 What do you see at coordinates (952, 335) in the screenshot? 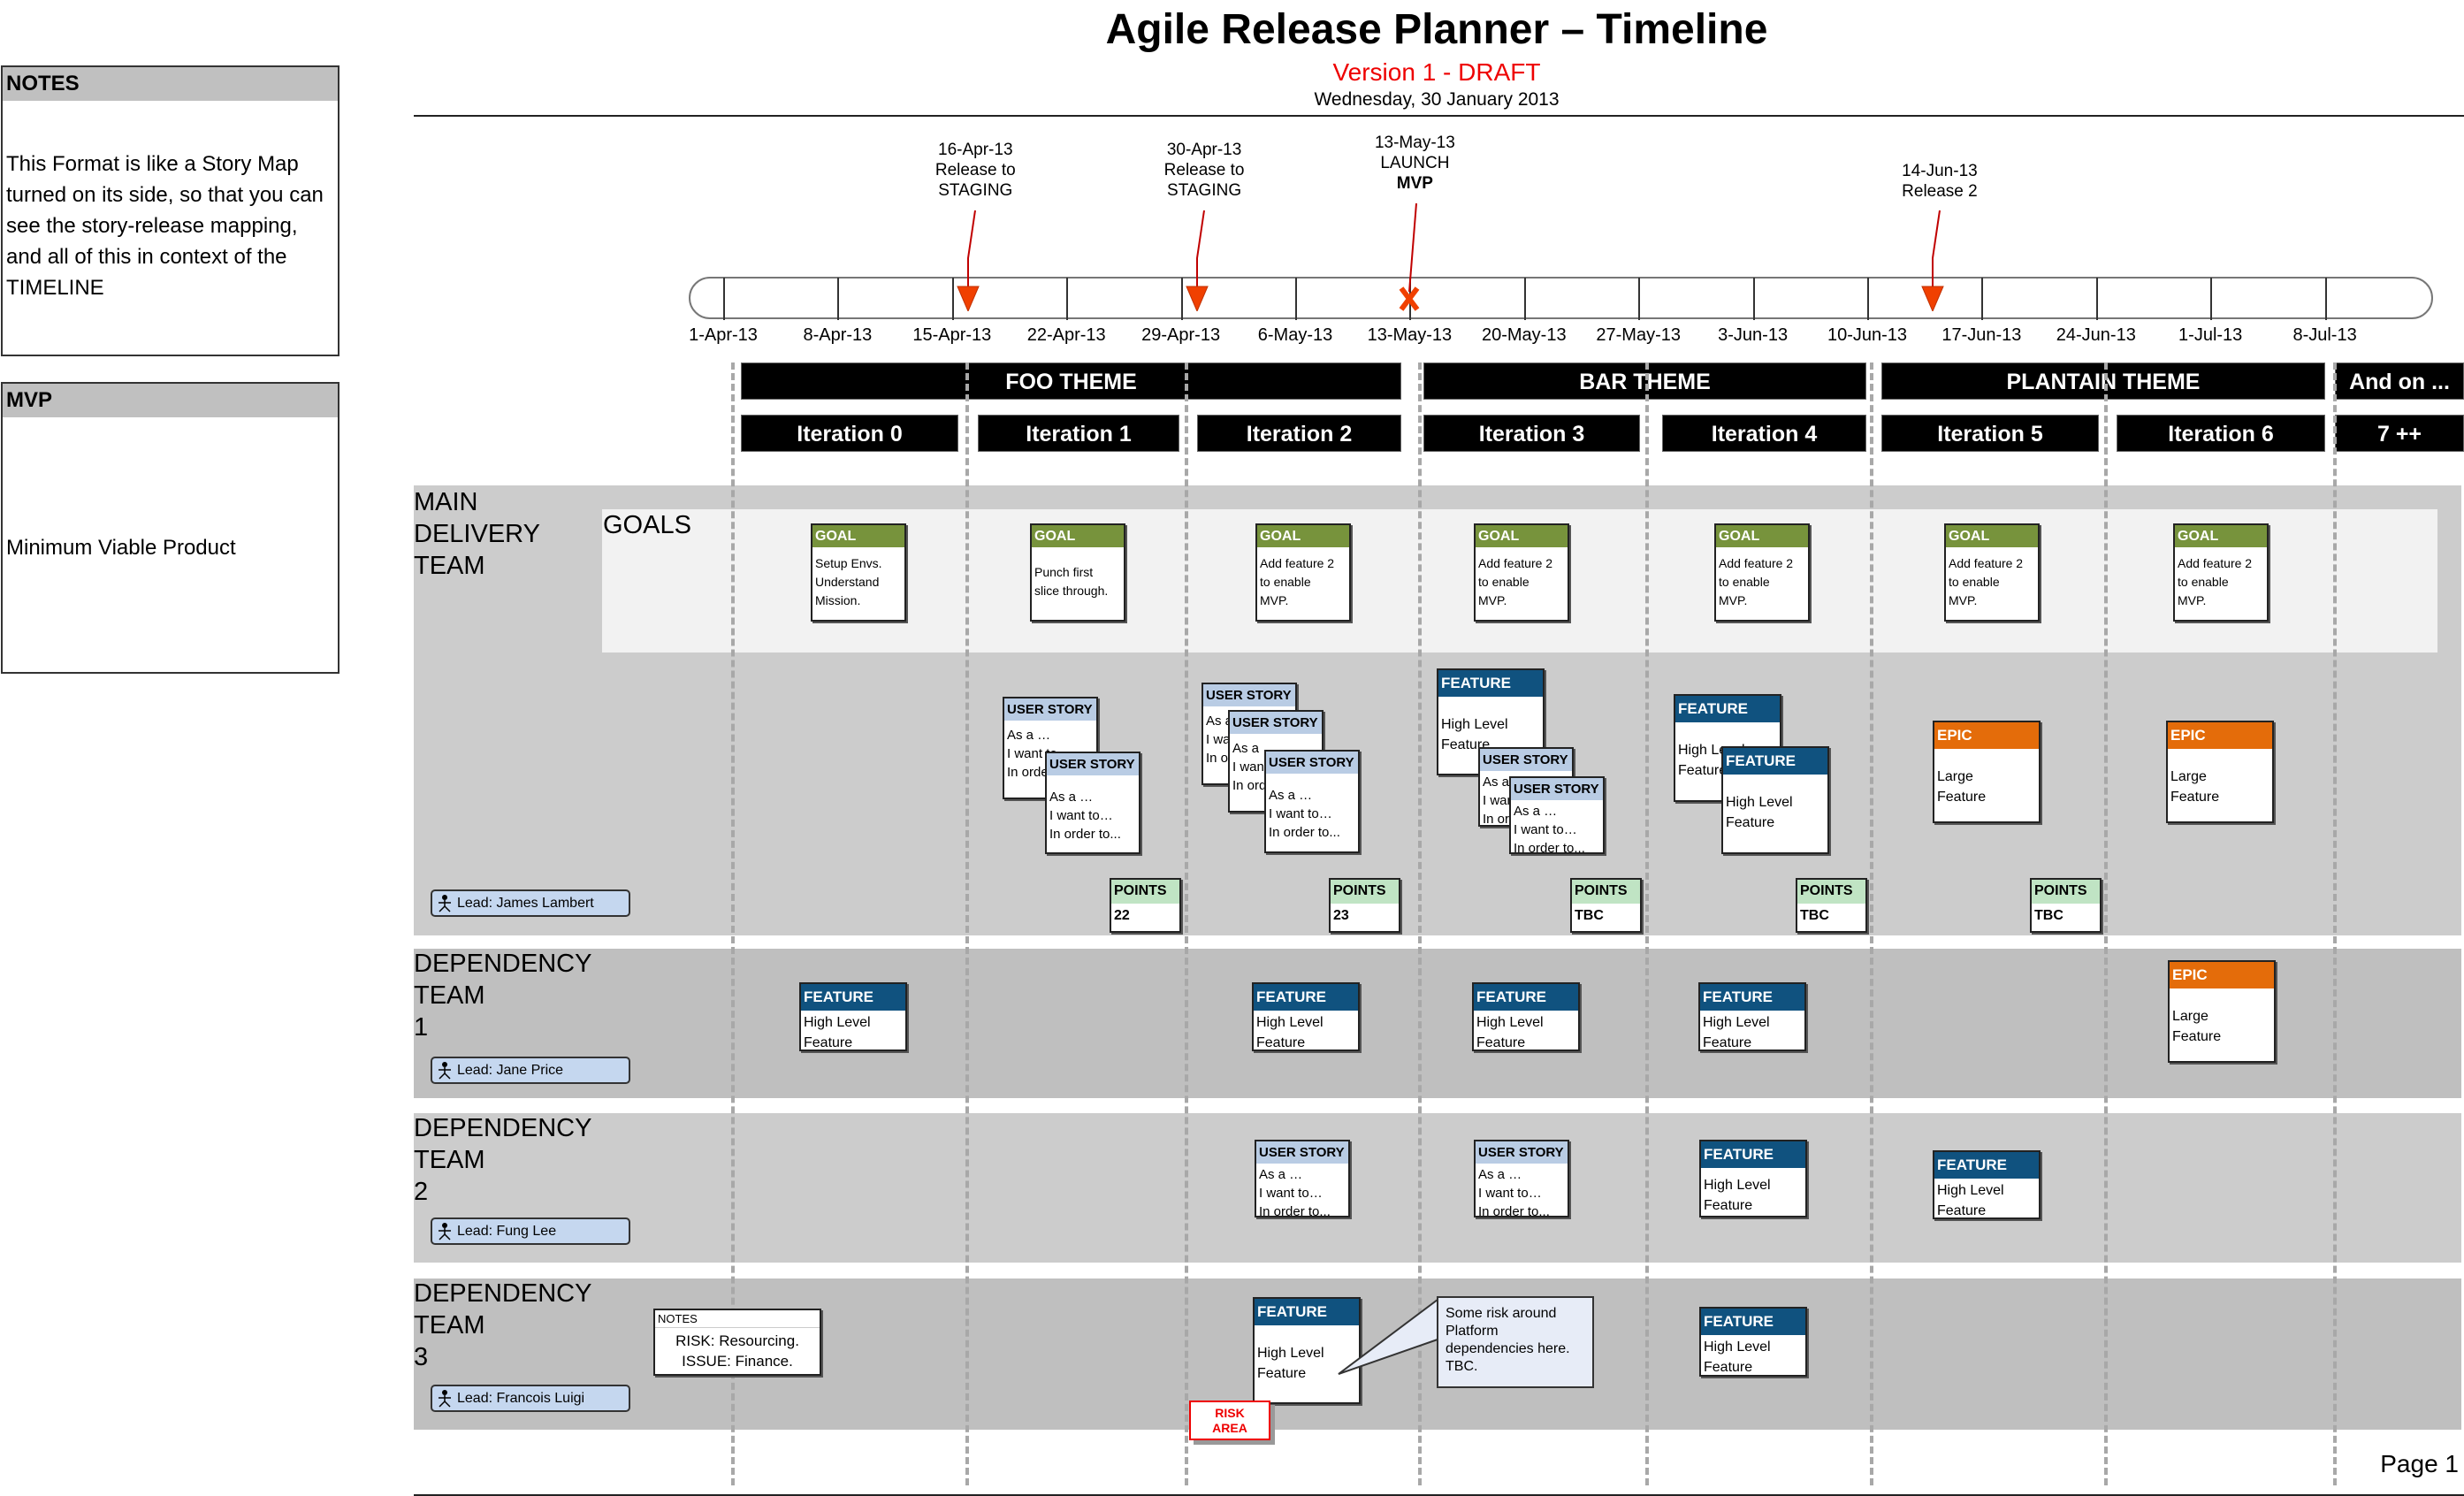
I see `timeline-tick-label: 15-Apr-13` at bounding box center [952, 335].